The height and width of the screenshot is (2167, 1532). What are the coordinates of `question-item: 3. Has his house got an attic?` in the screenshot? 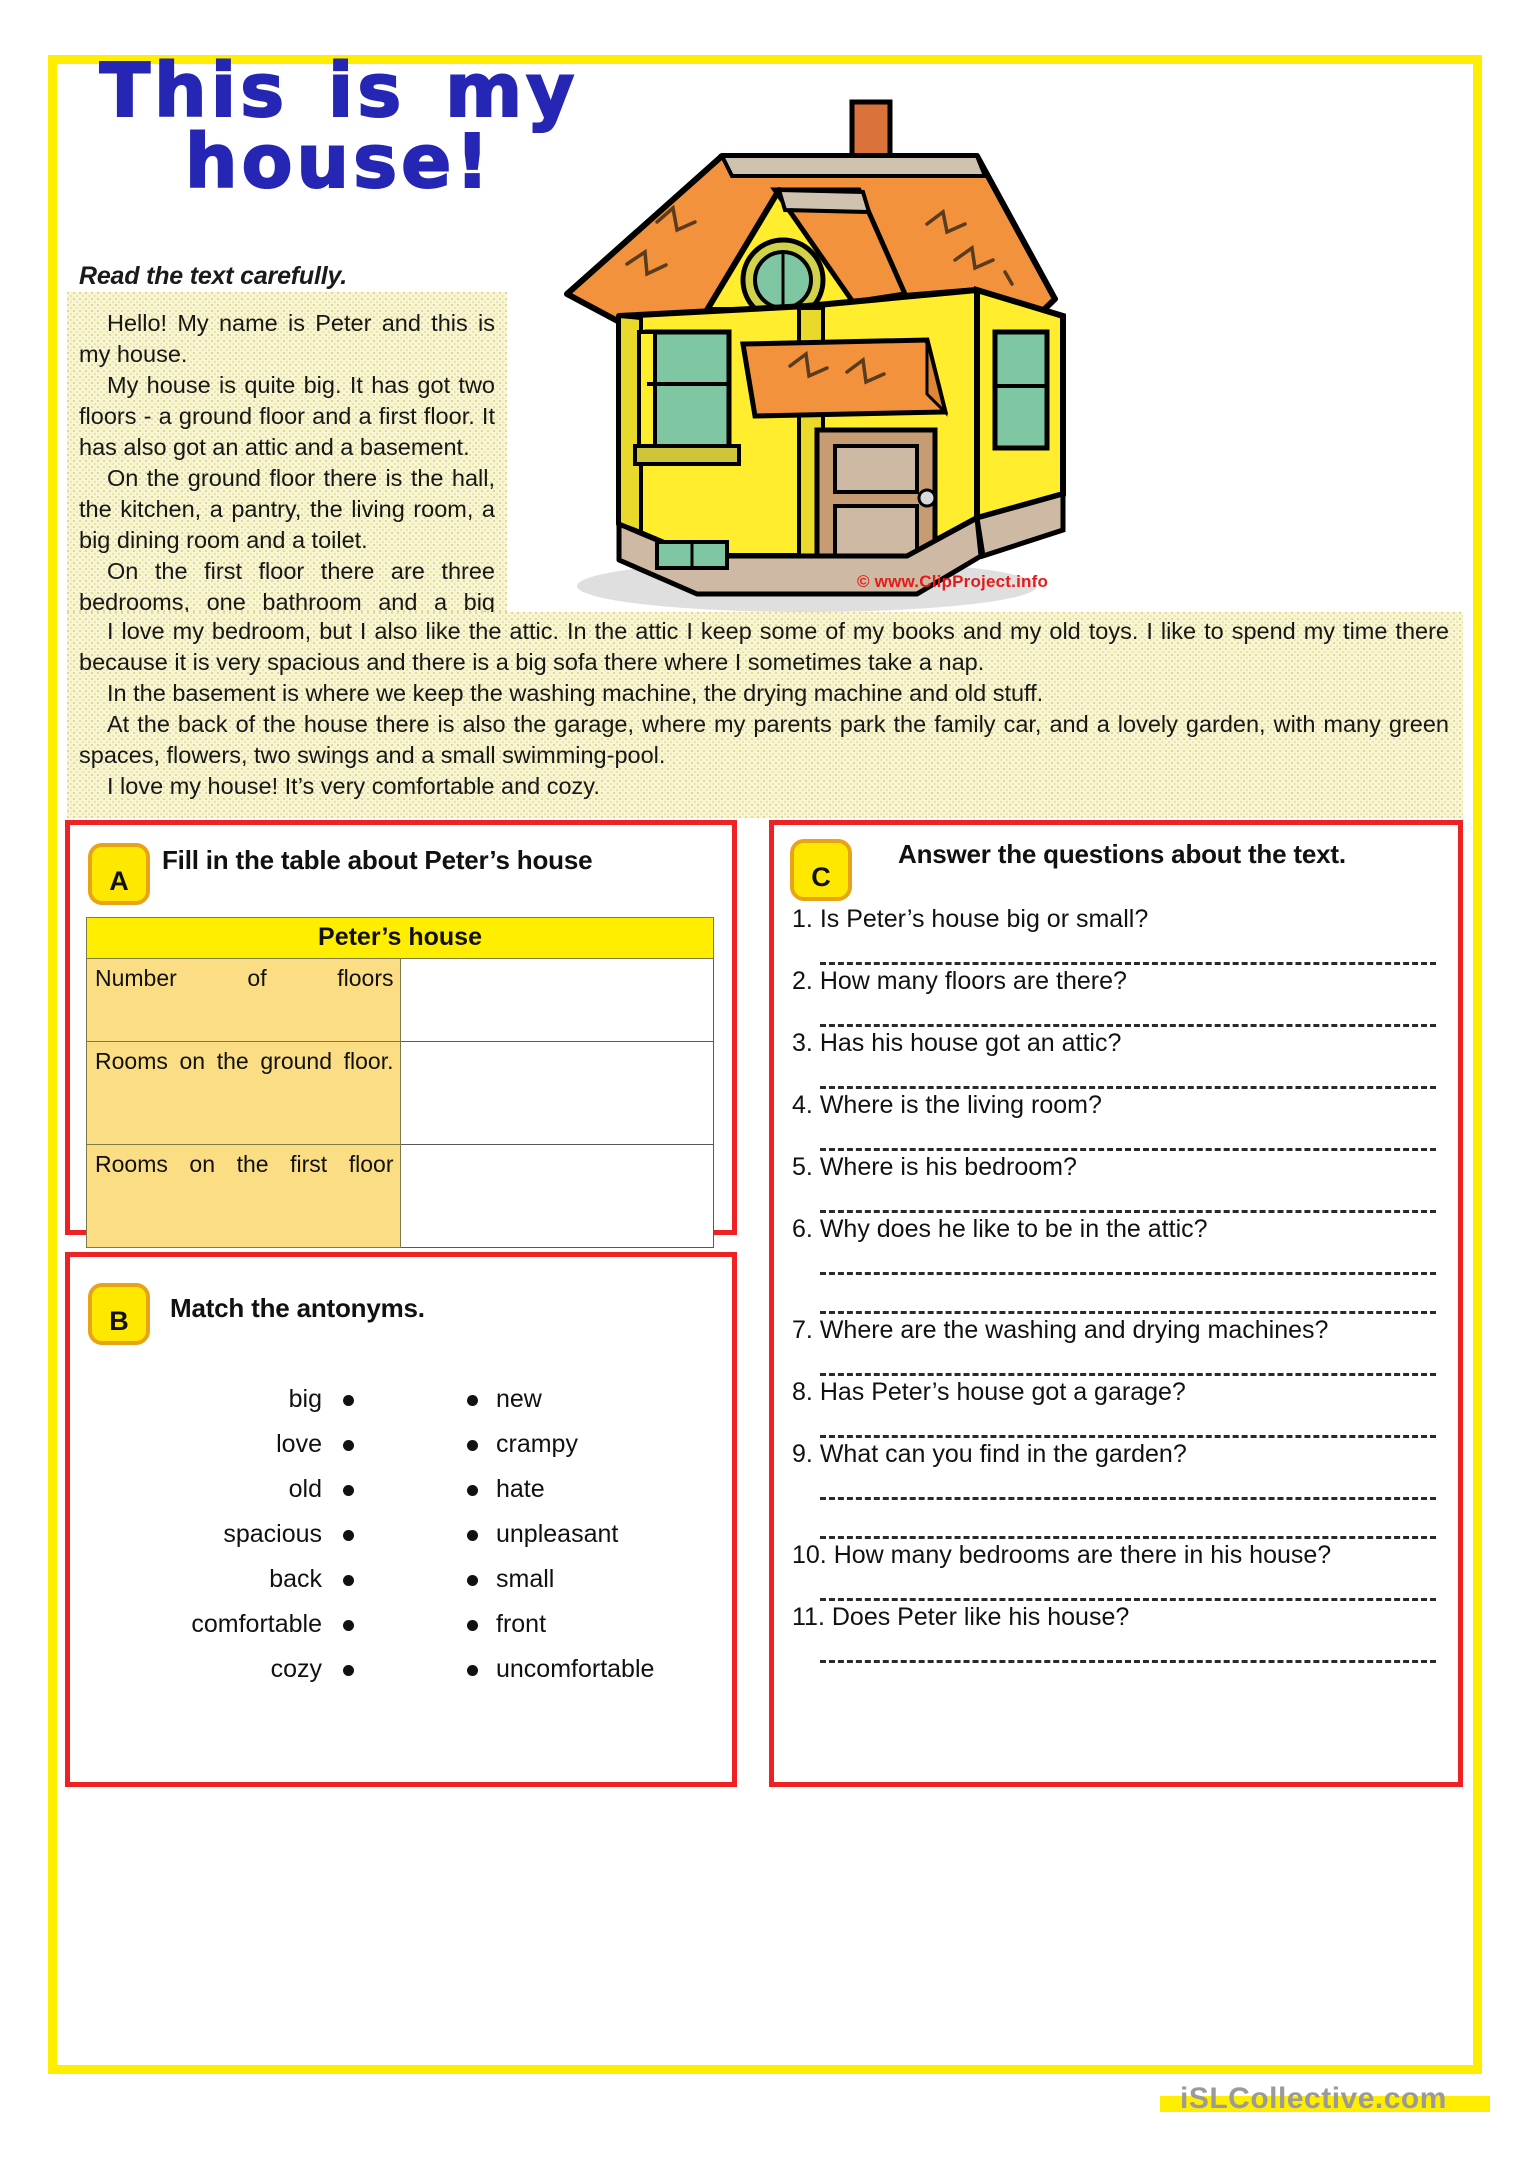 It's located at (1117, 1058).